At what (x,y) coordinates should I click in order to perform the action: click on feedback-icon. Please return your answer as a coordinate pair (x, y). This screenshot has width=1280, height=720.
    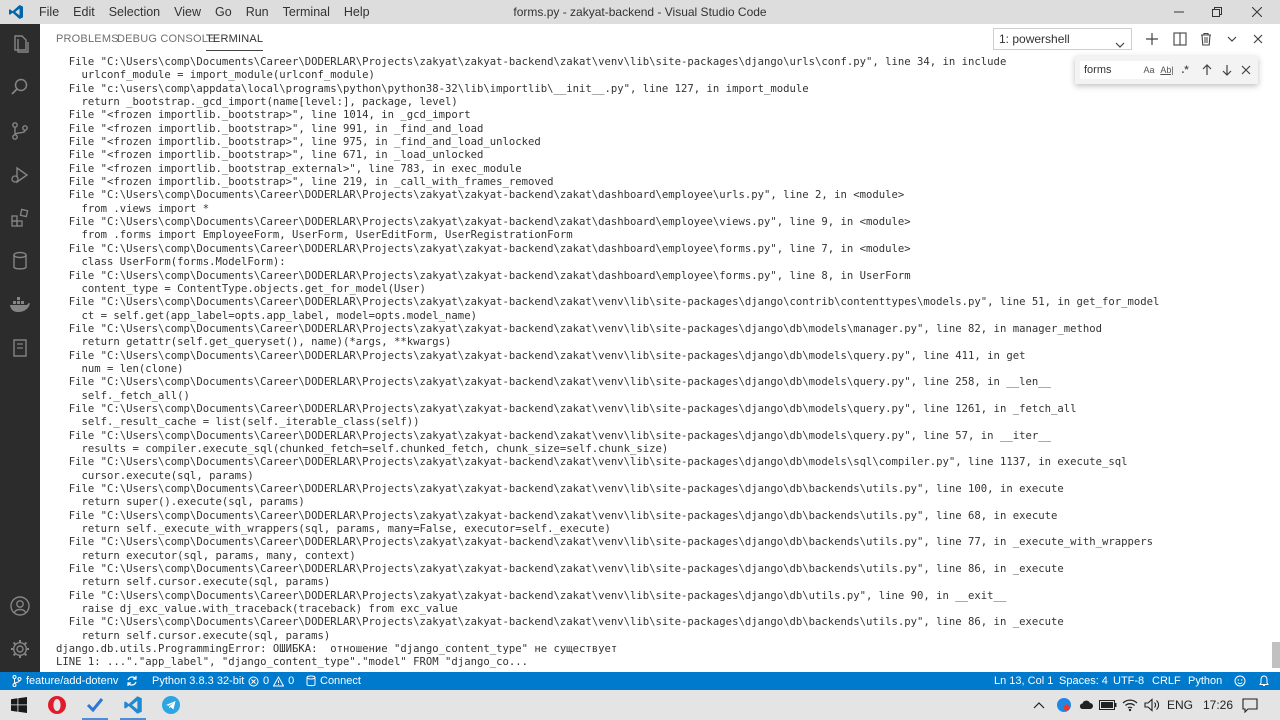
    Looking at the image, I should click on (1240, 681).